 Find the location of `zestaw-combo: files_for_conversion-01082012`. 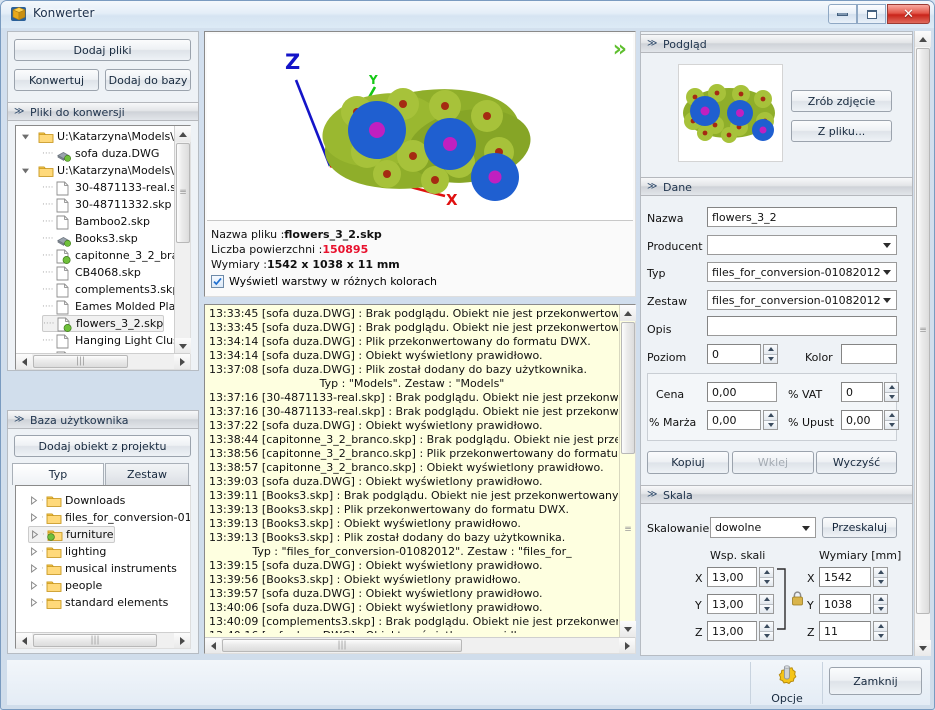

zestaw-combo: files_for_conversion-01082012 is located at coordinates (802, 300).